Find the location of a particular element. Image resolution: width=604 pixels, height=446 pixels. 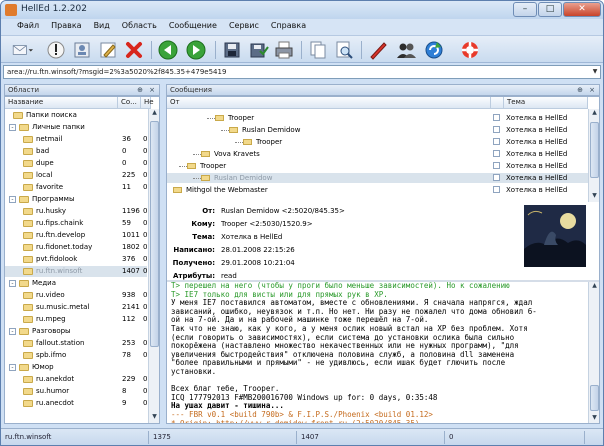

menu-message: Сообщение is located at coordinates (193, 27).